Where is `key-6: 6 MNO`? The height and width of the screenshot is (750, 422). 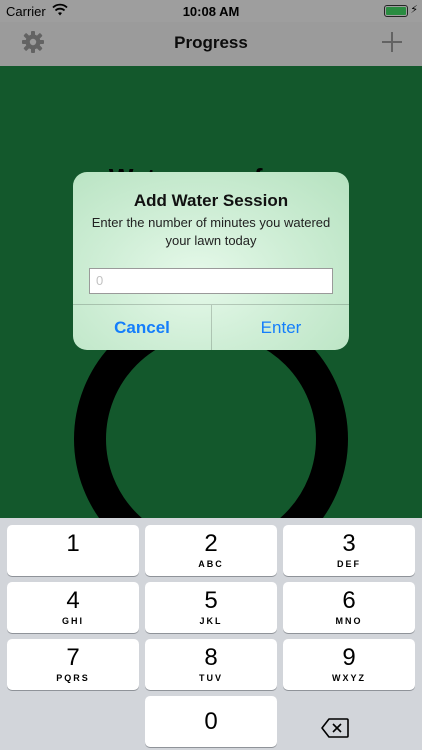 key-6: 6 MNO is located at coordinates (349, 607).